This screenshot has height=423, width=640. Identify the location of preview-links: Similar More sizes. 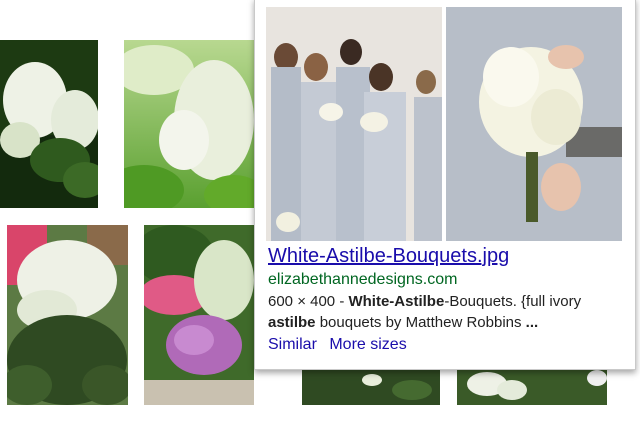
(341, 345).